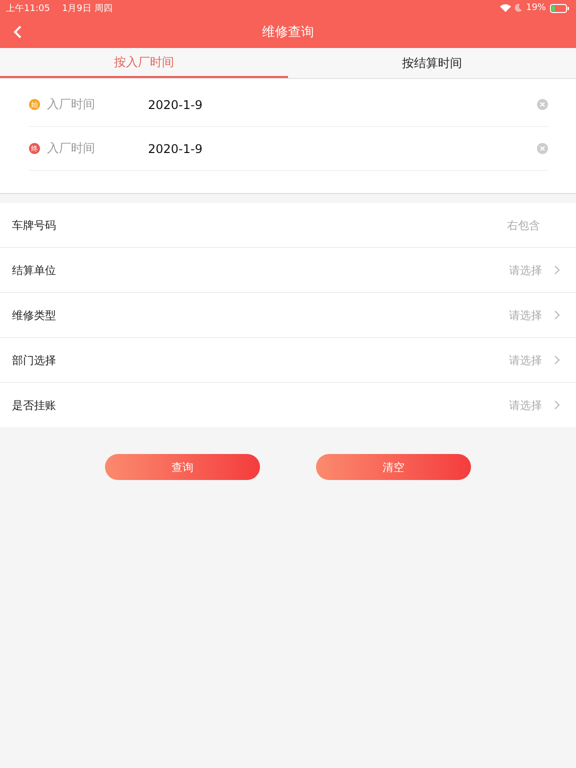 The height and width of the screenshot is (768, 576). I want to click on status-time: 上午11:05, so click(28, 8).